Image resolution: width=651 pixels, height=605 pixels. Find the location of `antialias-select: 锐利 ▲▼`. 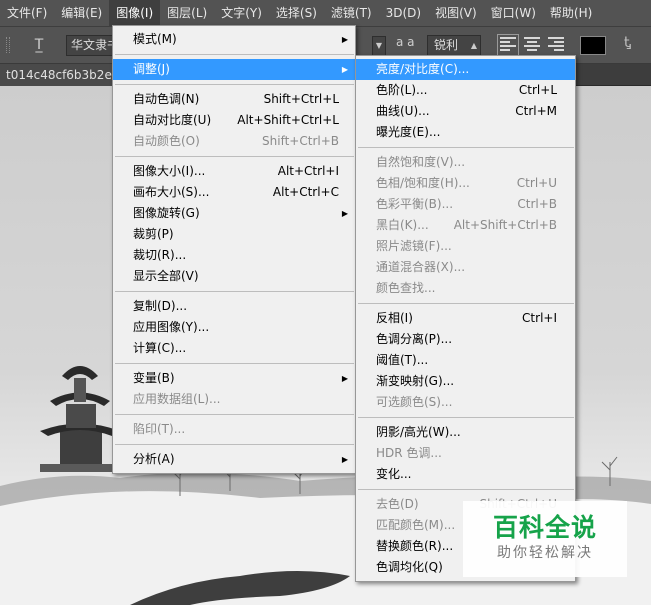

antialias-select: 锐利 ▲▼ is located at coordinates (454, 52).